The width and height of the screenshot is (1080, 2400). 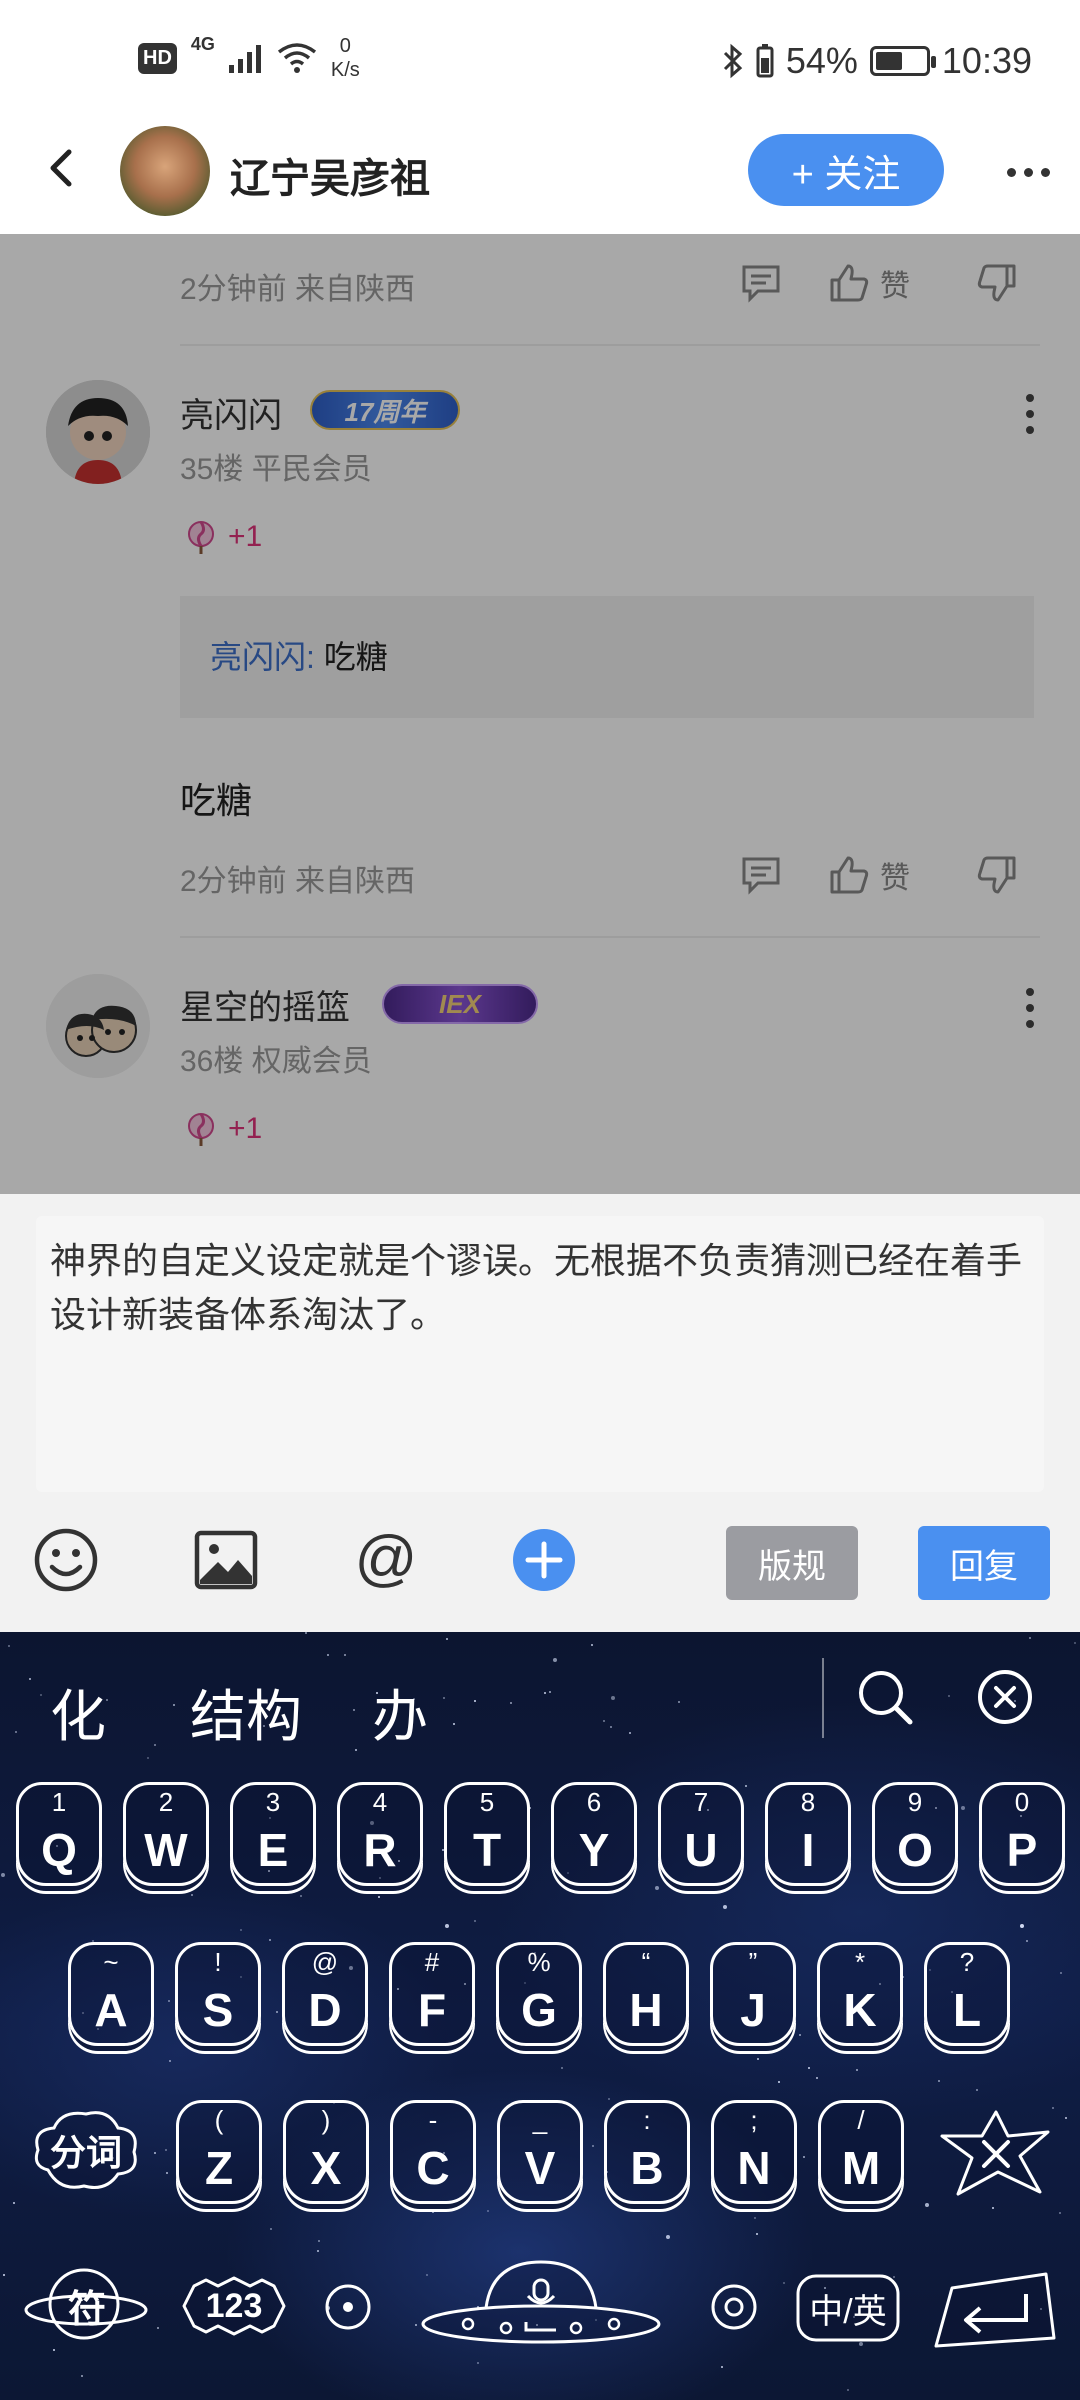 I want to click on key-e: 3E, so click(x=273, y=1834).